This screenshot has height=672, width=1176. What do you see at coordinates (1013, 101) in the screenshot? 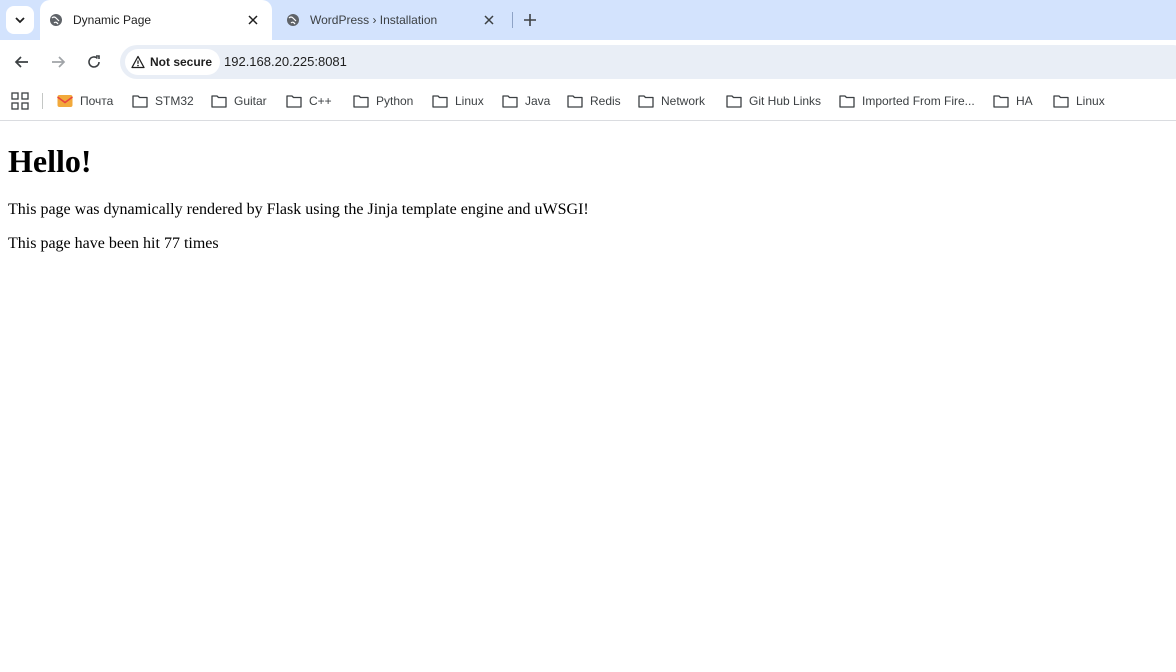
I see `bookmark-folder-ha: HA` at bounding box center [1013, 101].